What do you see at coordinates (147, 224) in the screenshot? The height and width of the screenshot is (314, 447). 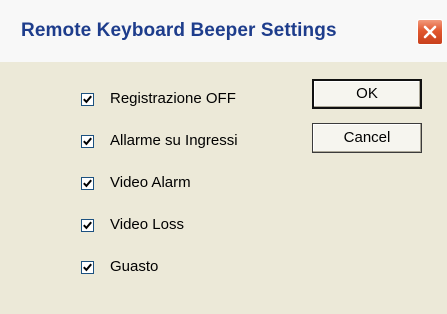 I see `option-label: Video Loss` at bounding box center [147, 224].